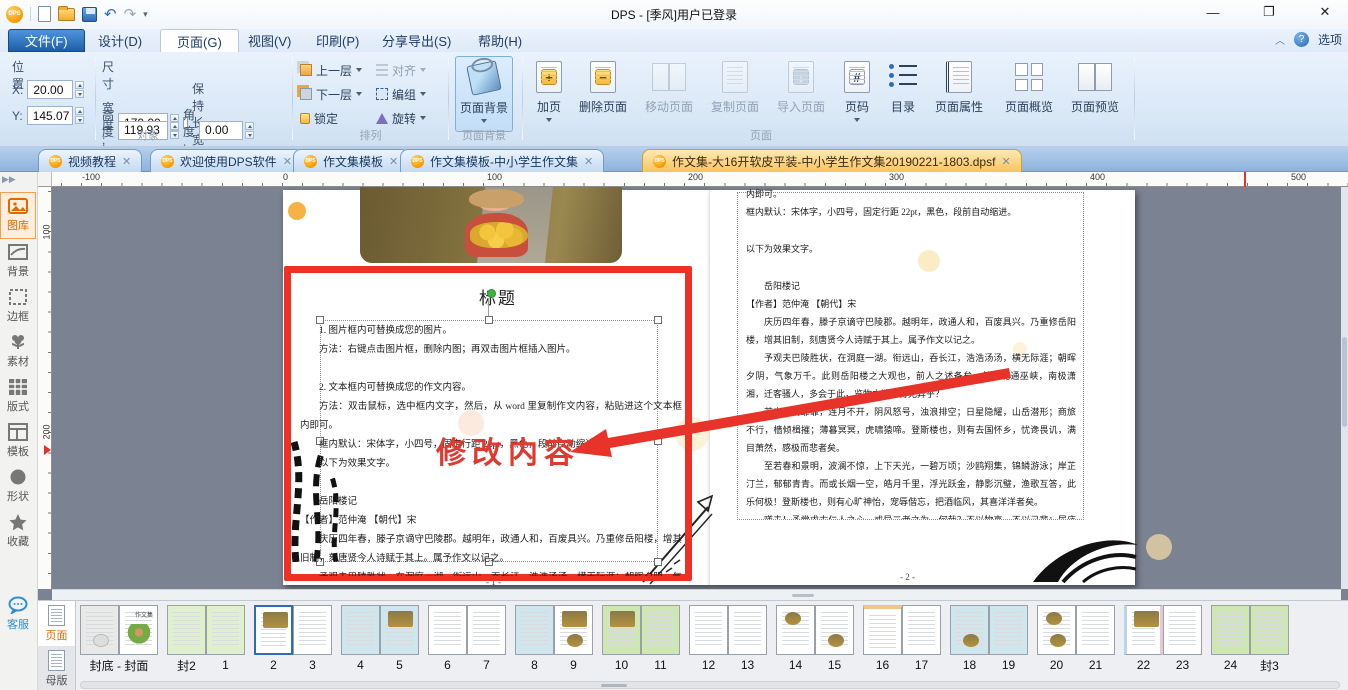 The width and height of the screenshot is (1348, 690). What do you see at coordinates (1076, 640) in the screenshot?
I see `thumbnail-spread: 20 21` at bounding box center [1076, 640].